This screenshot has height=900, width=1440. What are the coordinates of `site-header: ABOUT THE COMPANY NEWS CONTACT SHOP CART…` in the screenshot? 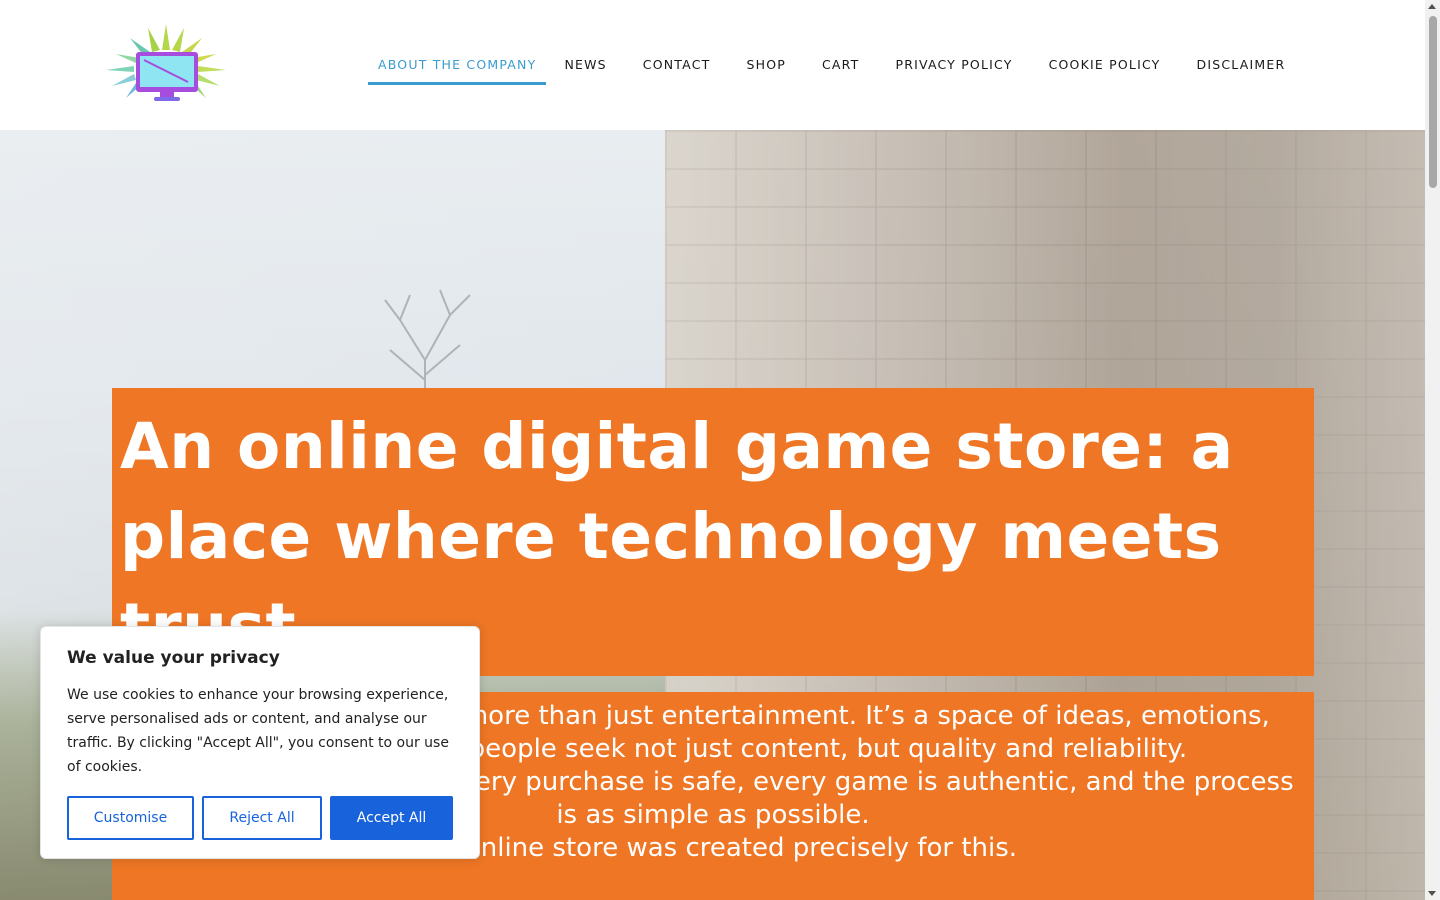 It's located at (712, 65).